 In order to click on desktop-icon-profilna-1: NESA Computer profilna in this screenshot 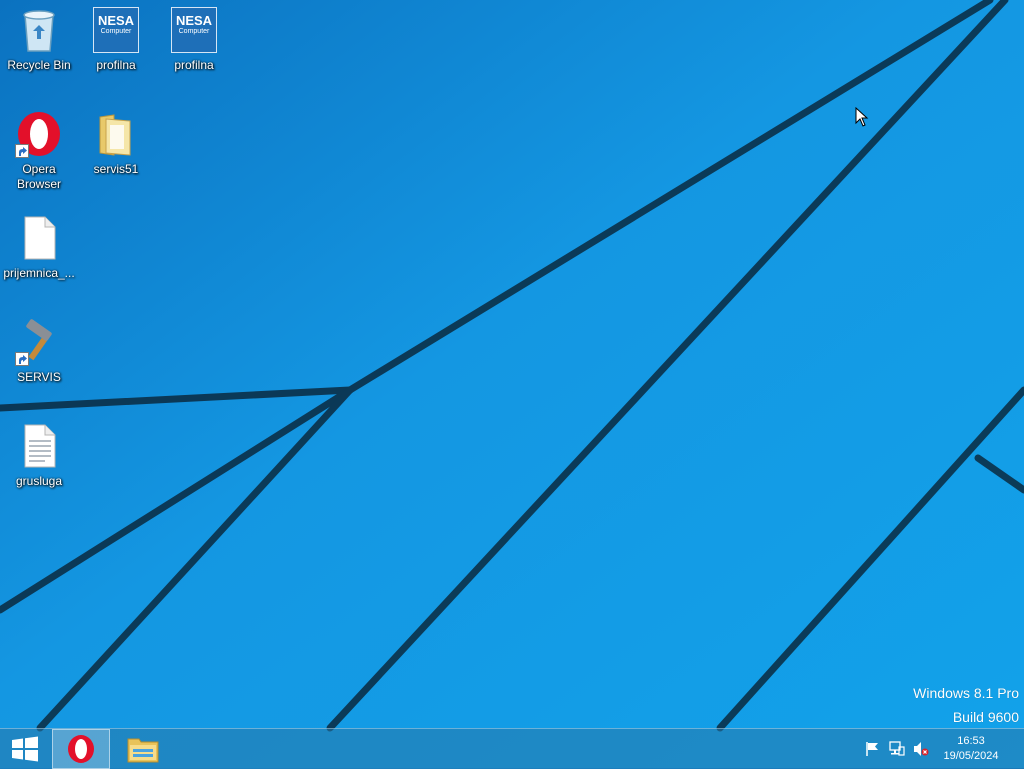, I will do `click(116, 39)`.